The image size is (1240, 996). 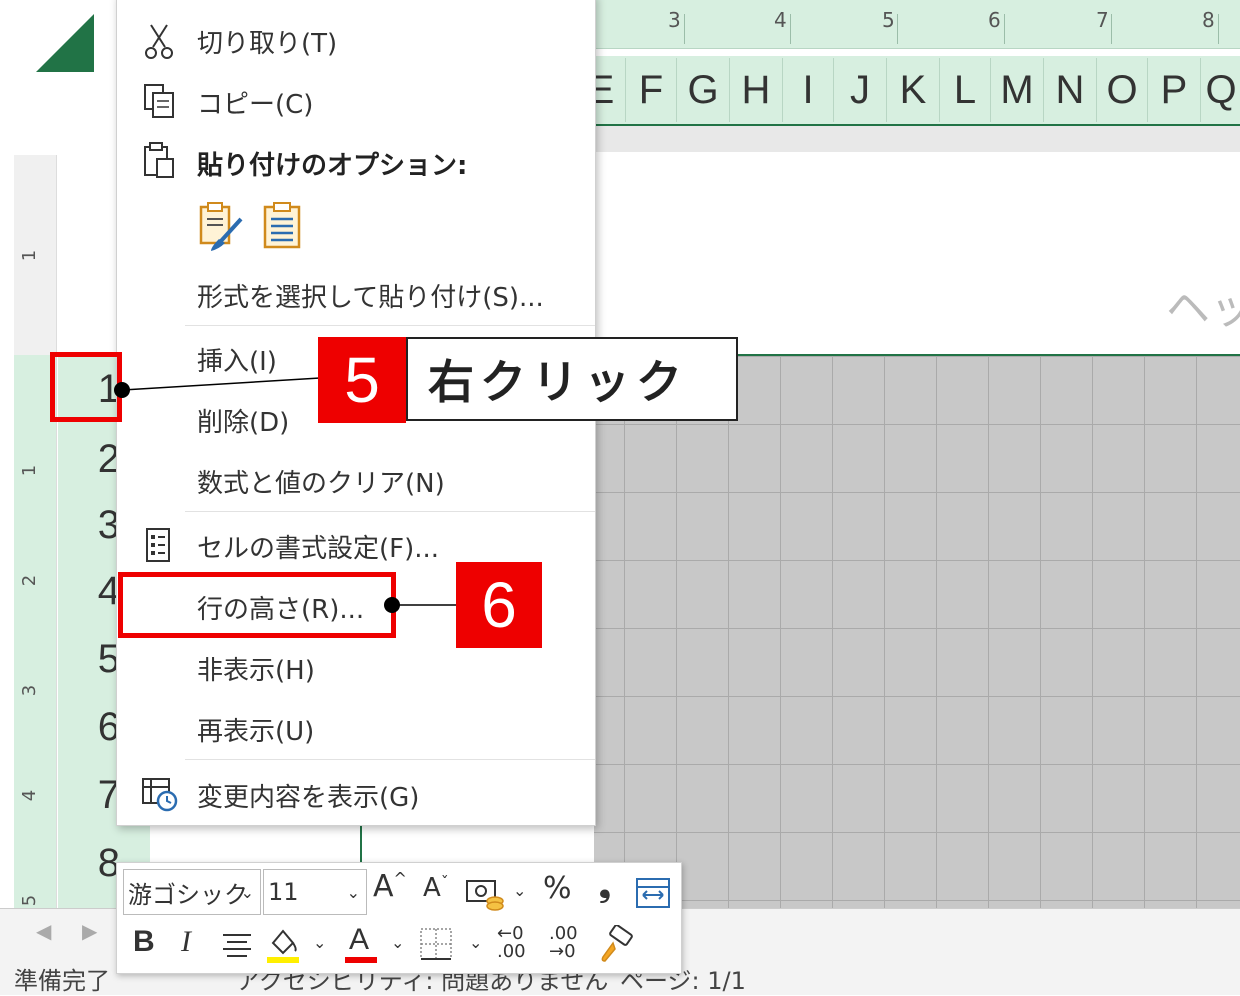 What do you see at coordinates (1102, 20) in the screenshot?
I see `ruler-number: 7` at bounding box center [1102, 20].